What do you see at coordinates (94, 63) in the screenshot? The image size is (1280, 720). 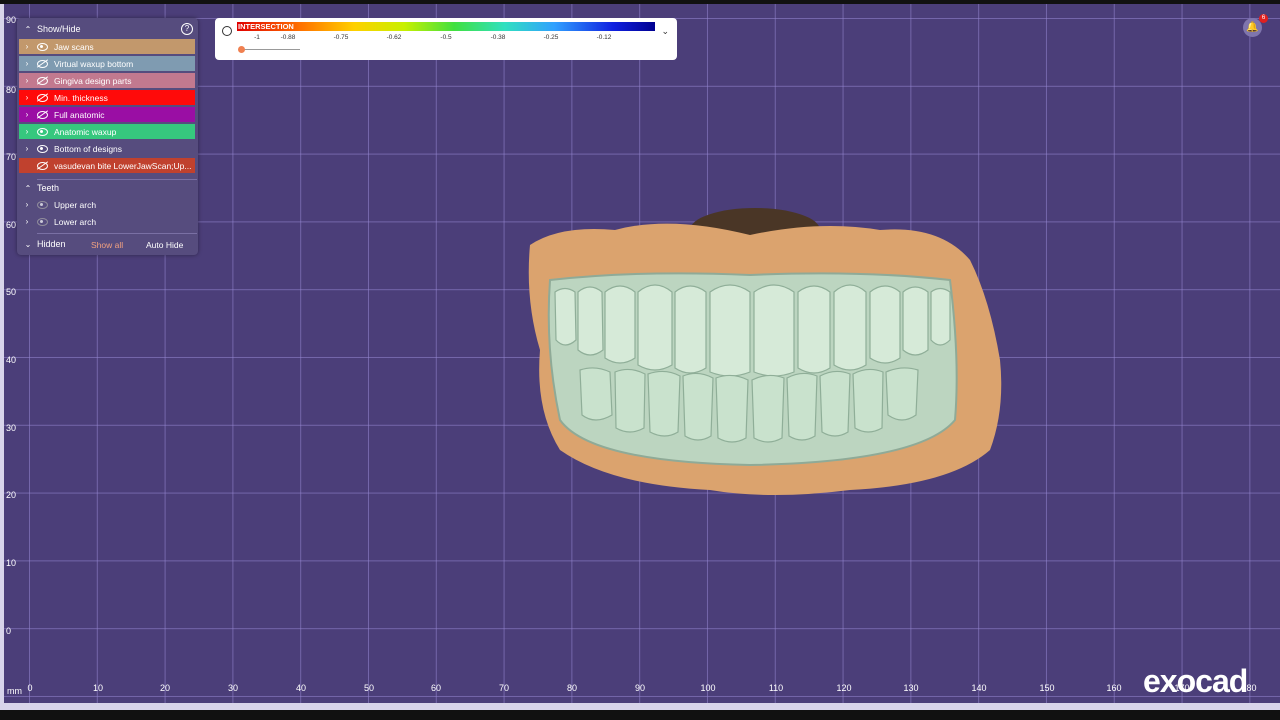 I see `layer-label: Virtual waxup bottom` at bounding box center [94, 63].